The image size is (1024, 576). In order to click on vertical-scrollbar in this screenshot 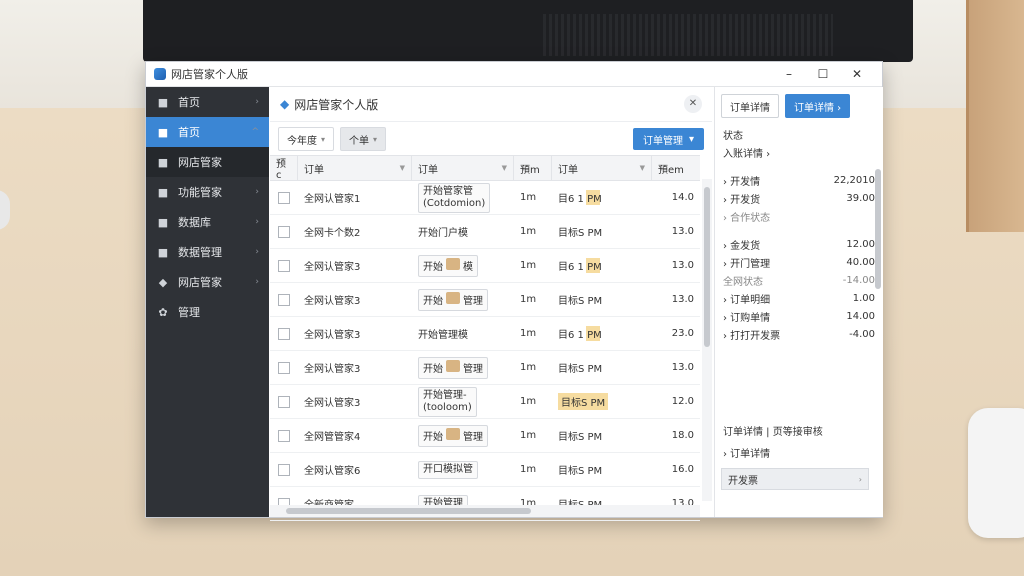, I will do `click(707, 340)`.